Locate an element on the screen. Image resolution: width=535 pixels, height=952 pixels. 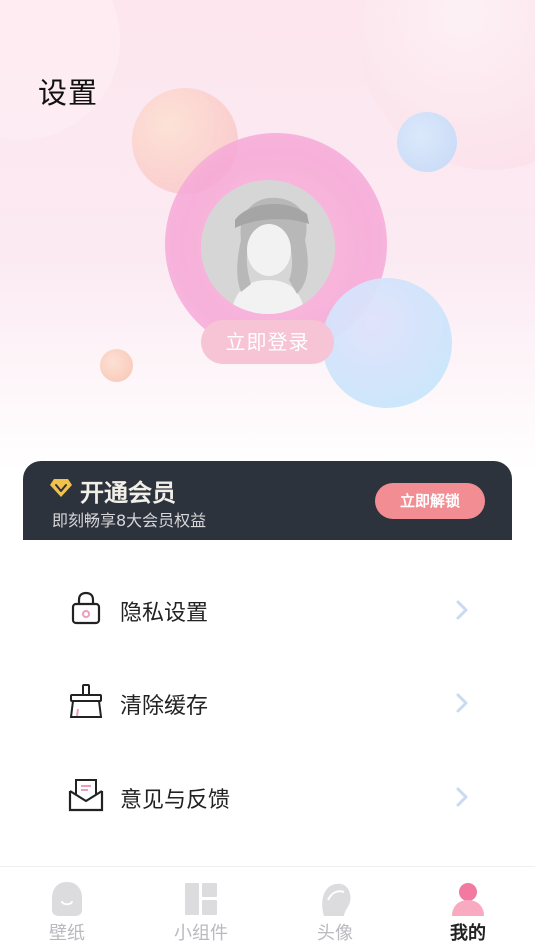
menu-item-feedback: 意见与反馈 is located at coordinates (267, 797).